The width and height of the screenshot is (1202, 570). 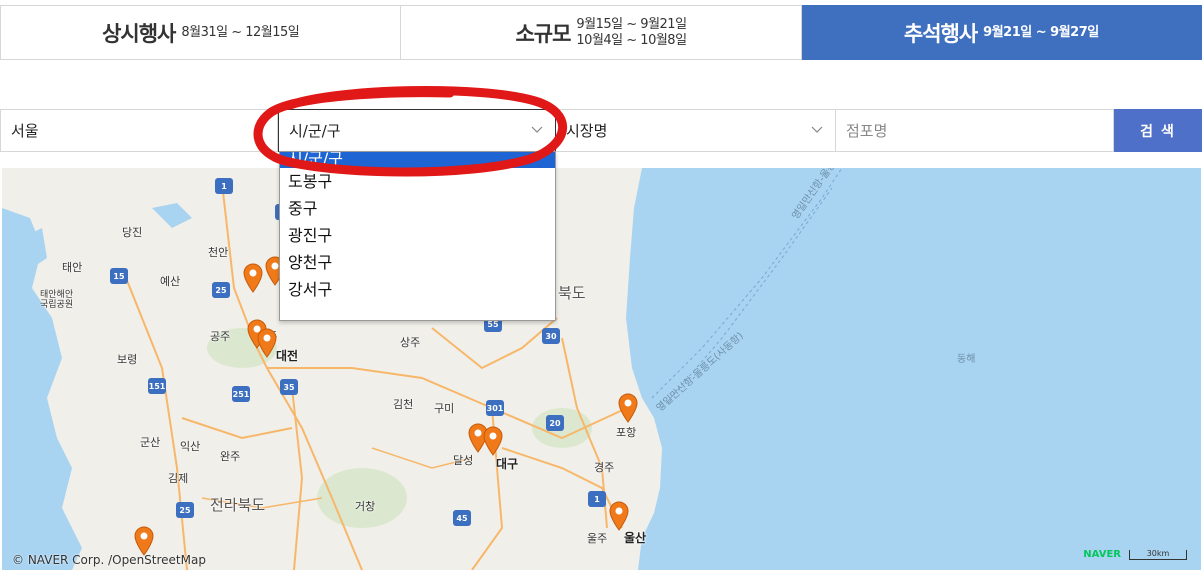 I want to click on sea-label: 동해, so click(x=966, y=359).